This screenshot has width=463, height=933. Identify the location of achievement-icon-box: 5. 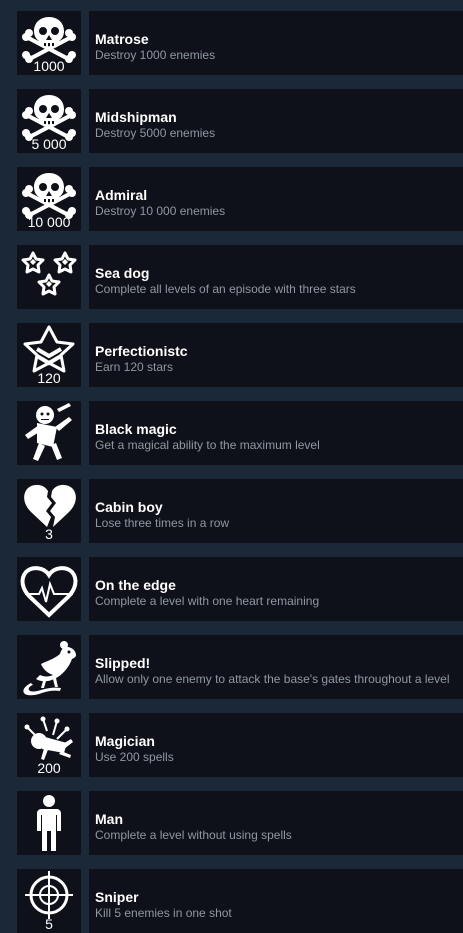
(49, 901).